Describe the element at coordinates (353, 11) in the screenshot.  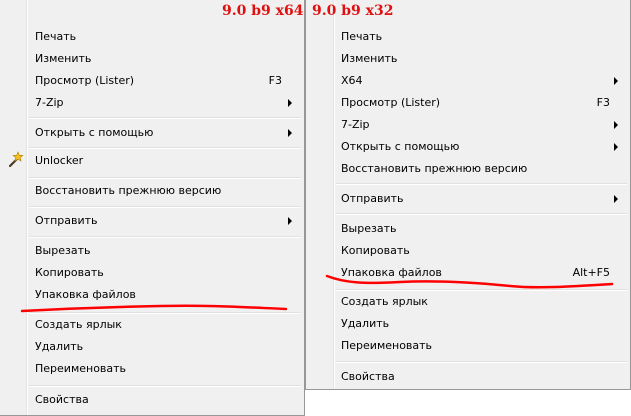
I see `version-title-x32: 9.0 b9 x32` at that location.